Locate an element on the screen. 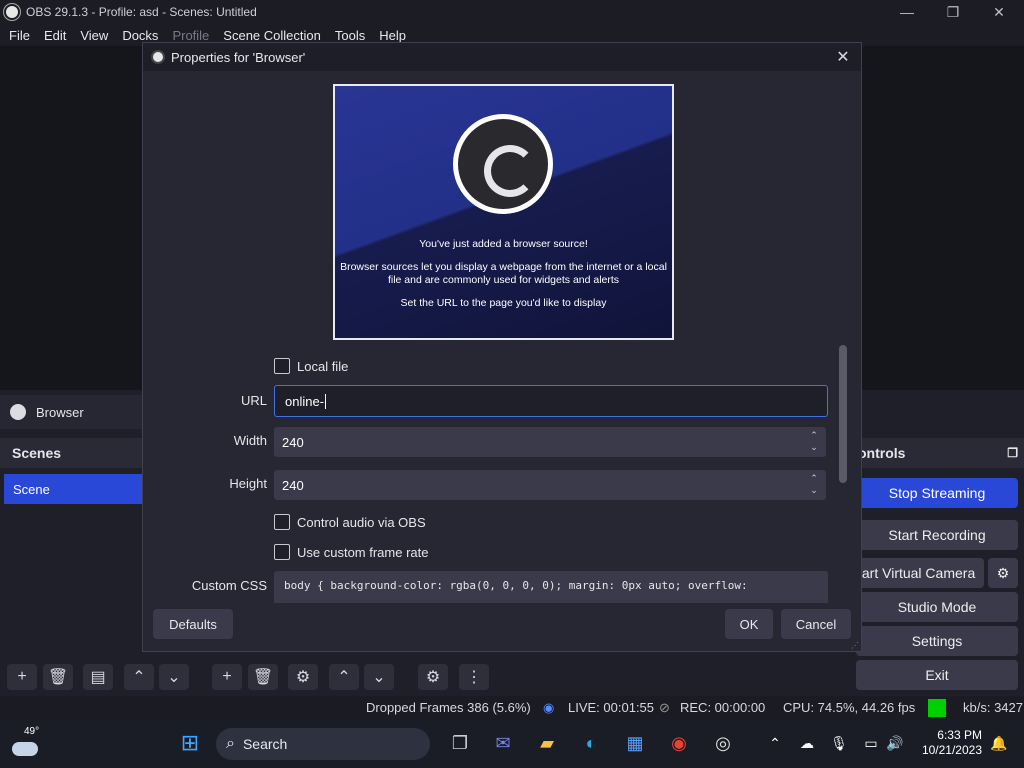 This screenshot has width=1024, height=768. url-input: online- is located at coordinates (551, 401).